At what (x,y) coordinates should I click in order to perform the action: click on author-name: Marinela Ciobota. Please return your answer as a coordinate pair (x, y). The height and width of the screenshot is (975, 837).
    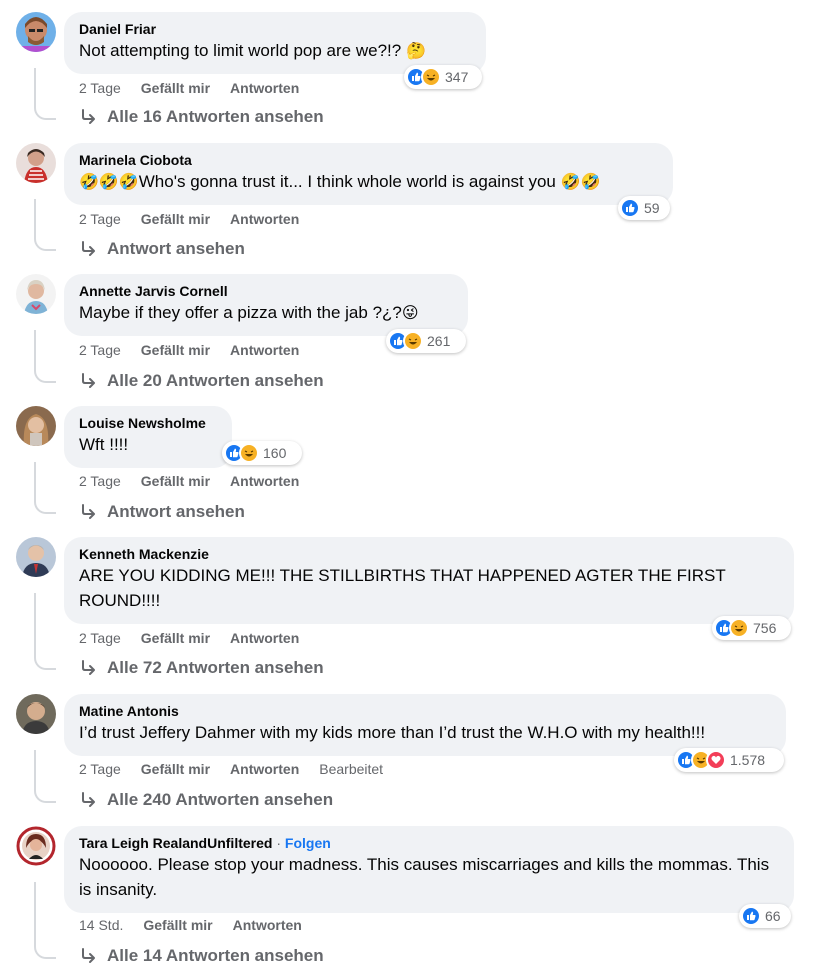
    Looking at the image, I should click on (369, 160).